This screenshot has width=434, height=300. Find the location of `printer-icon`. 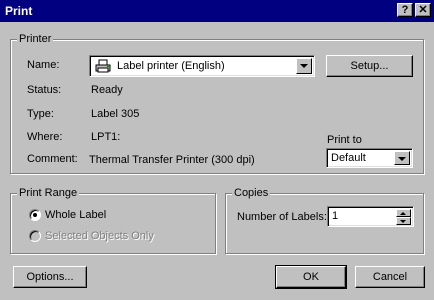

printer-icon is located at coordinates (103, 66).